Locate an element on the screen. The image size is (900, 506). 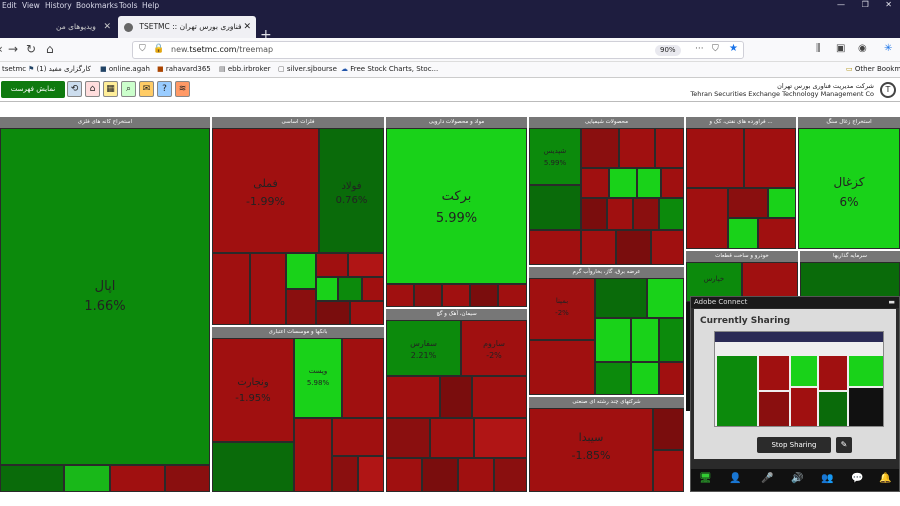
sector-basic-metals: فلزات اساسی فملی -1.99% فولاد 0.76% is located at coordinates (298, 221).